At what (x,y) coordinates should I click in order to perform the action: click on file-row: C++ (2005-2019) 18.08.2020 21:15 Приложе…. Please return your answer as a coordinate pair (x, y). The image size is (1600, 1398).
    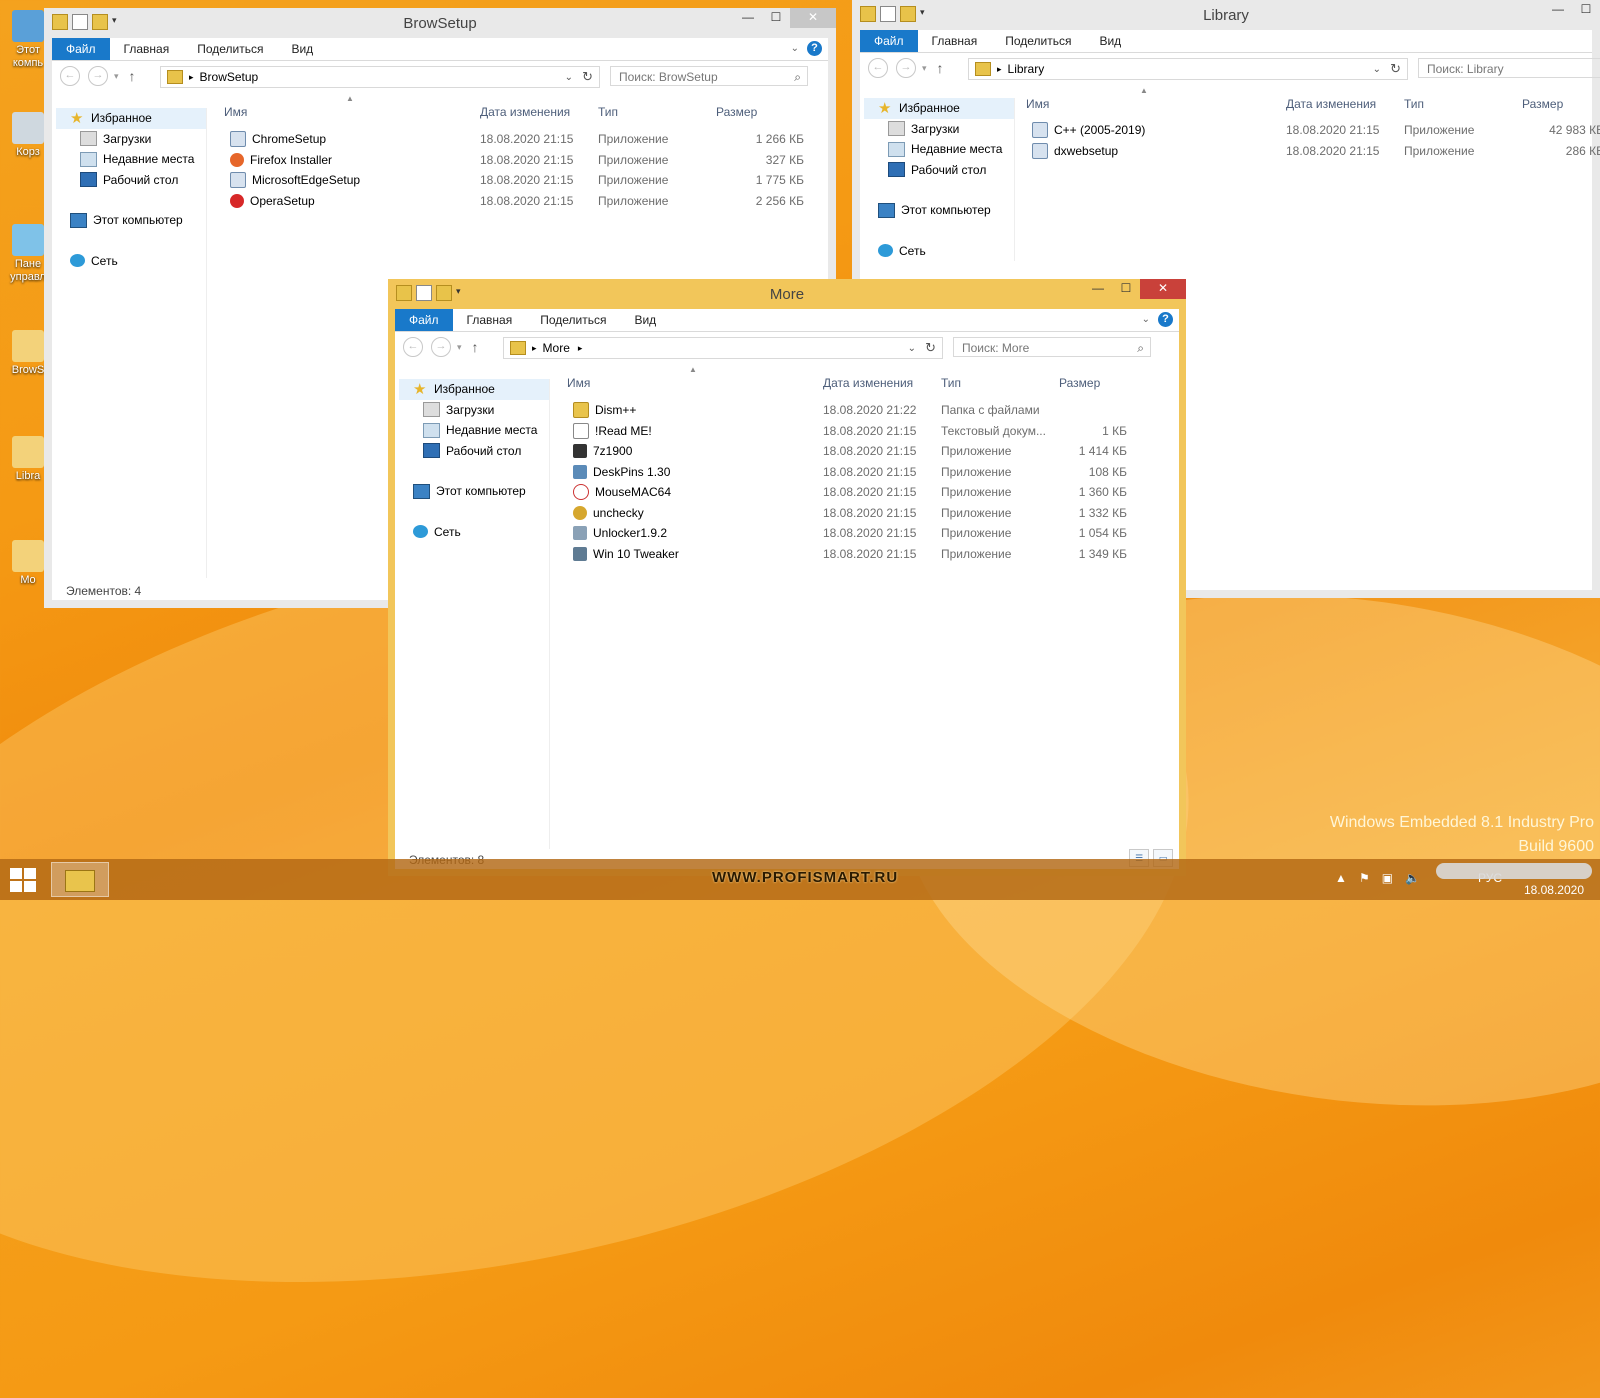
    Looking at the image, I should click on (1310, 130).